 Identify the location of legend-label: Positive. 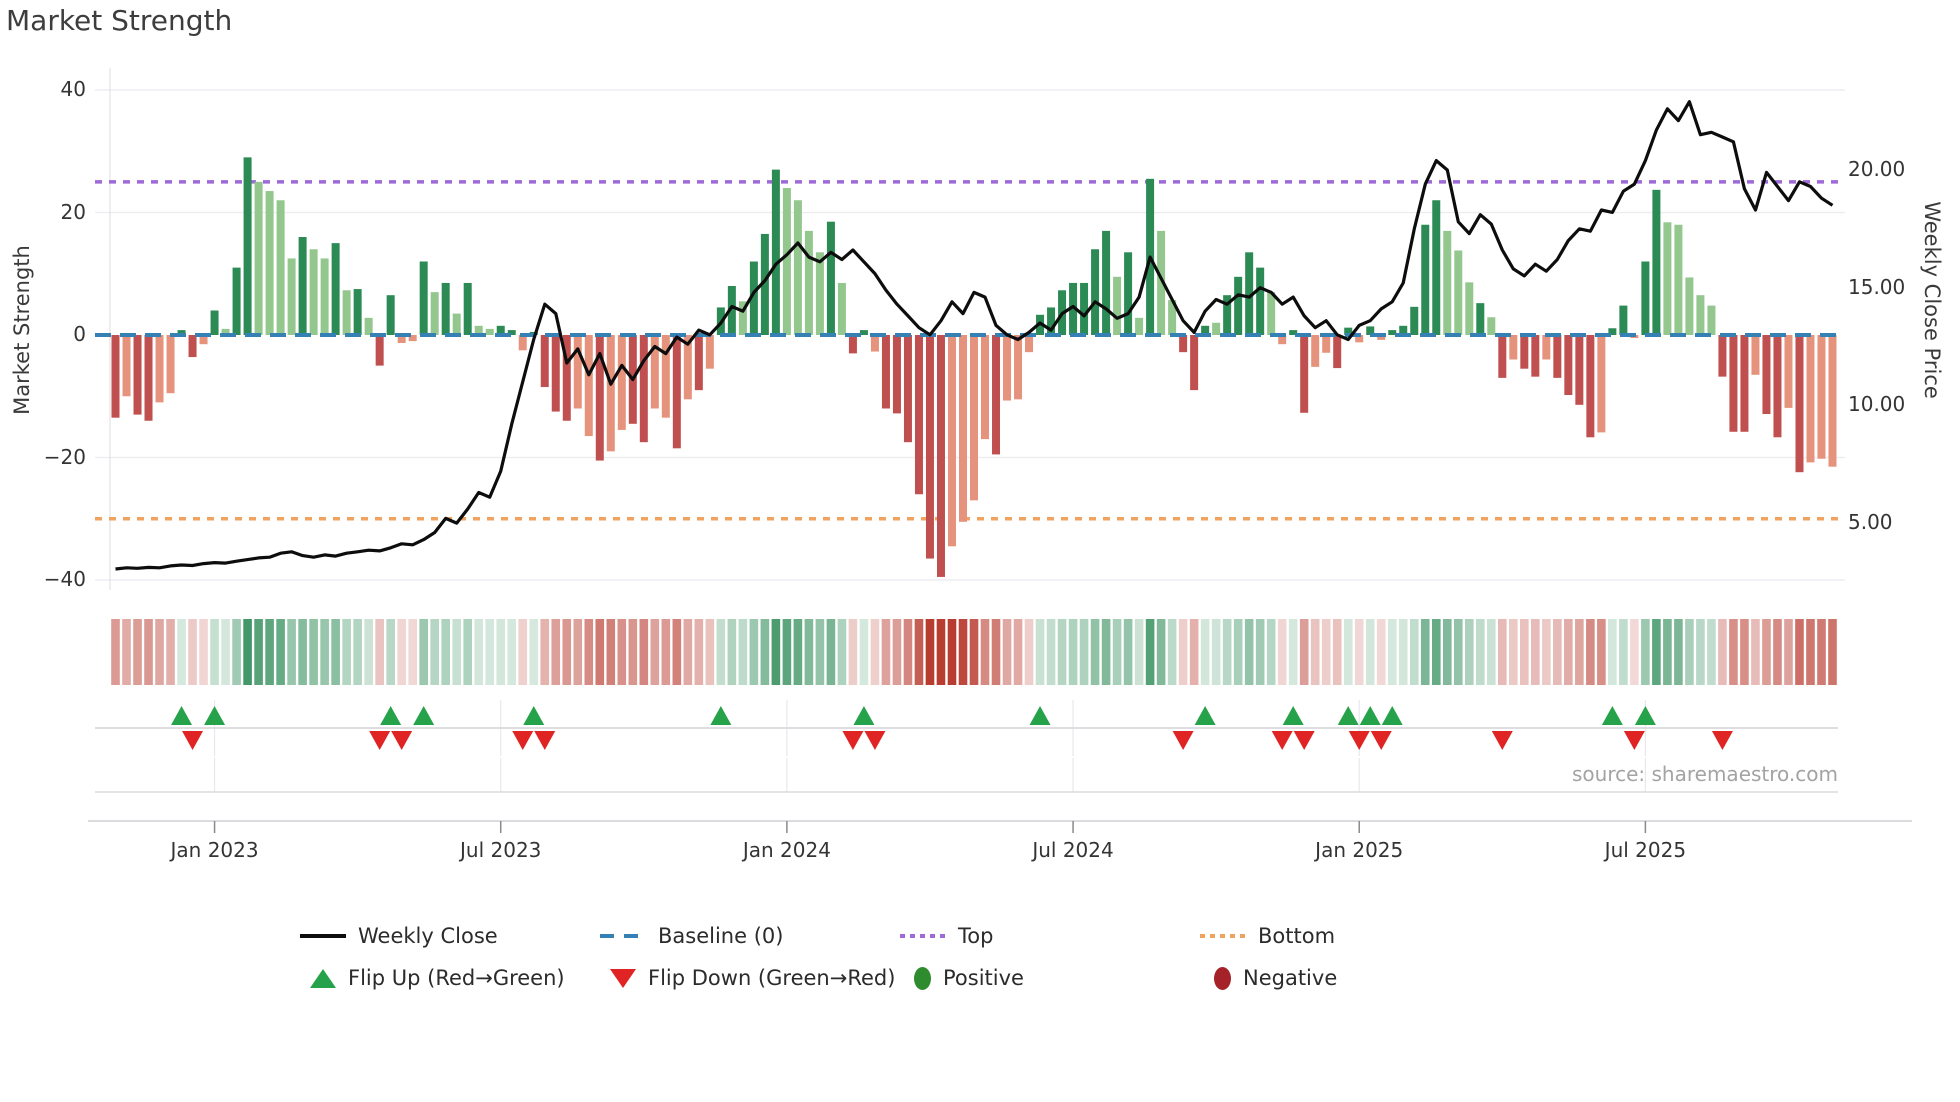
(983, 978).